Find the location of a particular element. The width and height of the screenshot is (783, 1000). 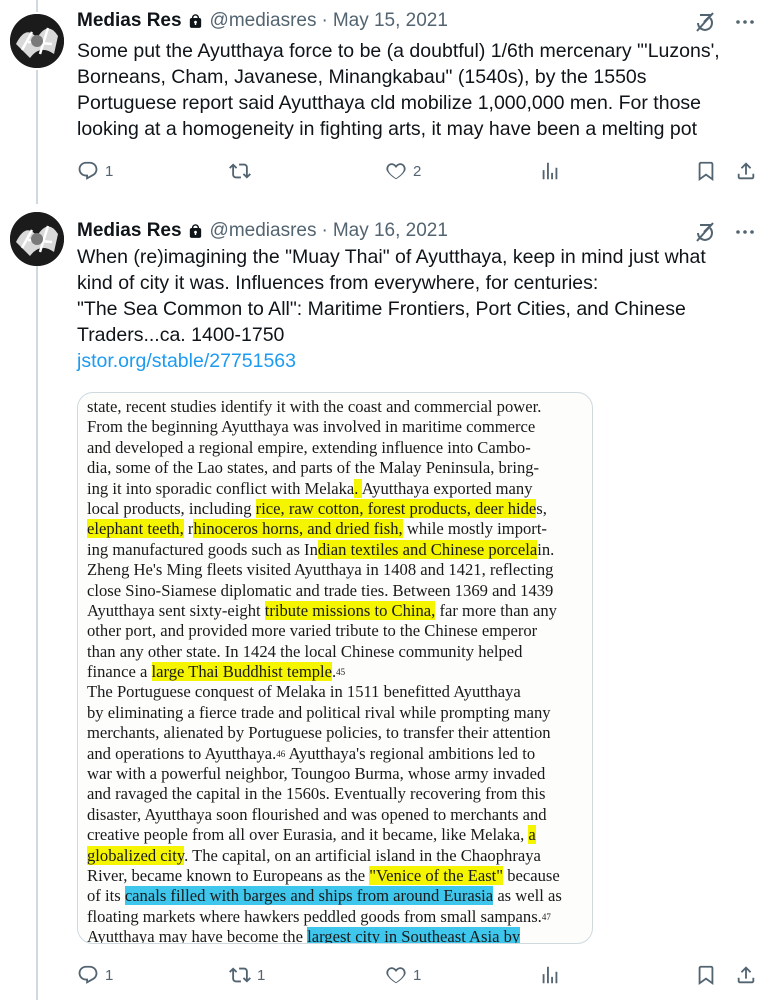

lock-icon is located at coordinates (195, 20).